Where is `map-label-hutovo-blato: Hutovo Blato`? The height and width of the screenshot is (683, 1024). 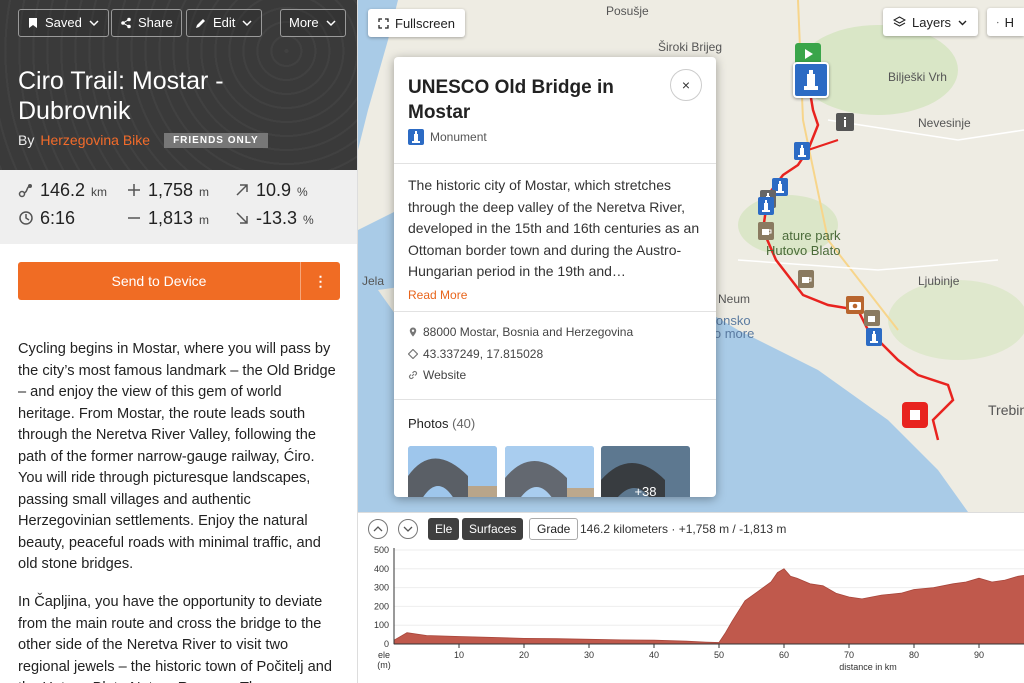 map-label-hutovo-blato: Hutovo Blato is located at coordinates (803, 250).